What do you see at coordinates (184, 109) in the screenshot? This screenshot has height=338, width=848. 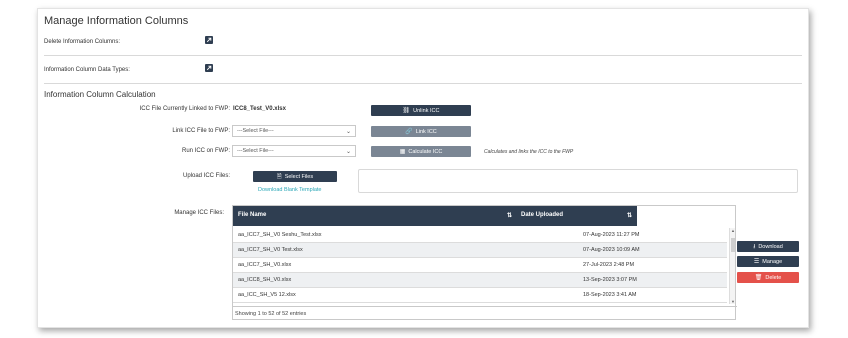 I see `linked-file-label: ICC File Currently Linked to FWP:` at bounding box center [184, 109].